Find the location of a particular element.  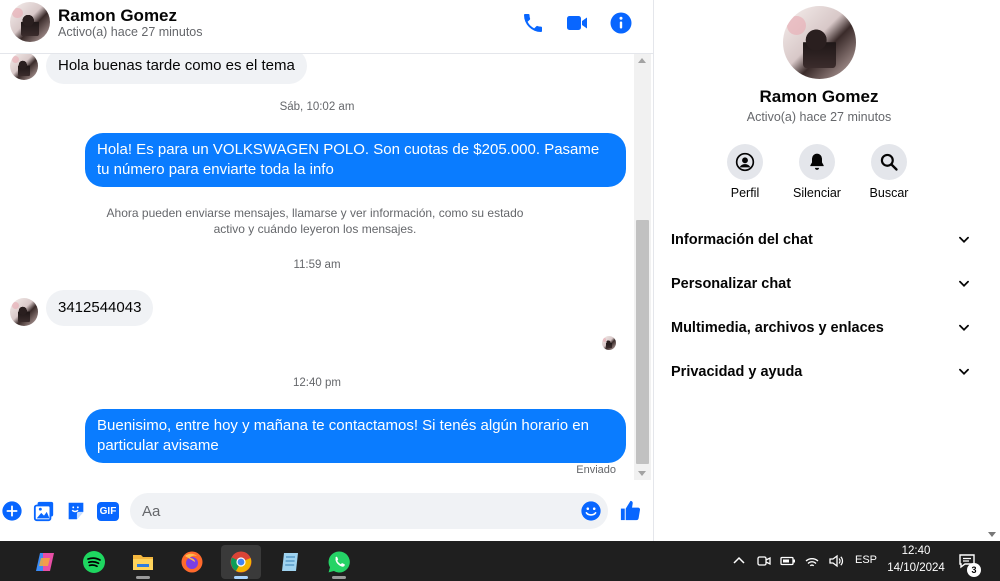

search-icon is located at coordinates (889, 162).